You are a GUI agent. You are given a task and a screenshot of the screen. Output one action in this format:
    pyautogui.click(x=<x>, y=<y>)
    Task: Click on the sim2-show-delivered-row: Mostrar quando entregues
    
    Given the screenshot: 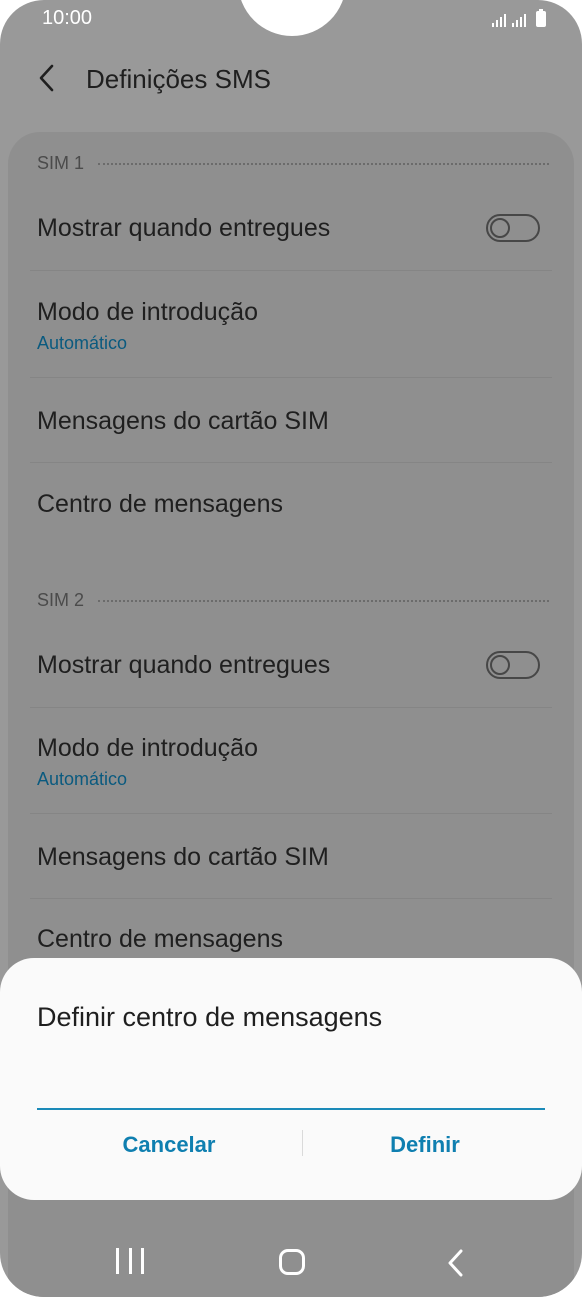 What is the action you would take?
    pyautogui.click(x=291, y=666)
    